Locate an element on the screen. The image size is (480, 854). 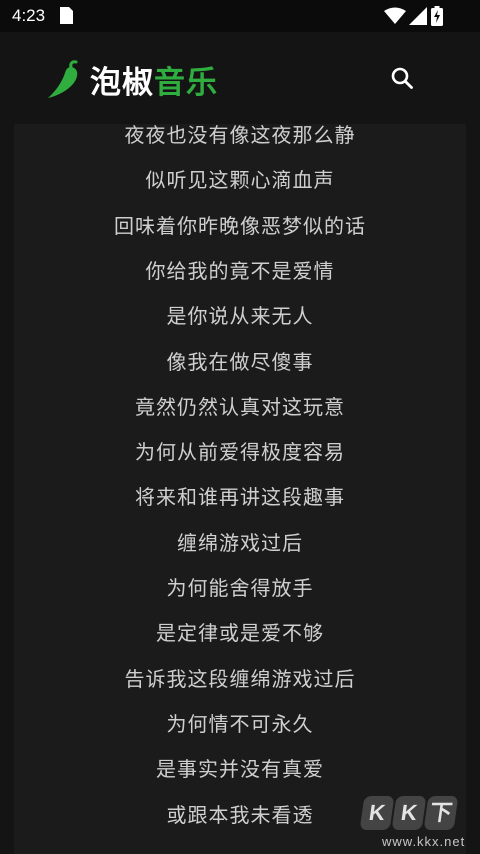
lyric-line: 回味着你昨晚像恶梦似的话 is located at coordinates (240, 225).